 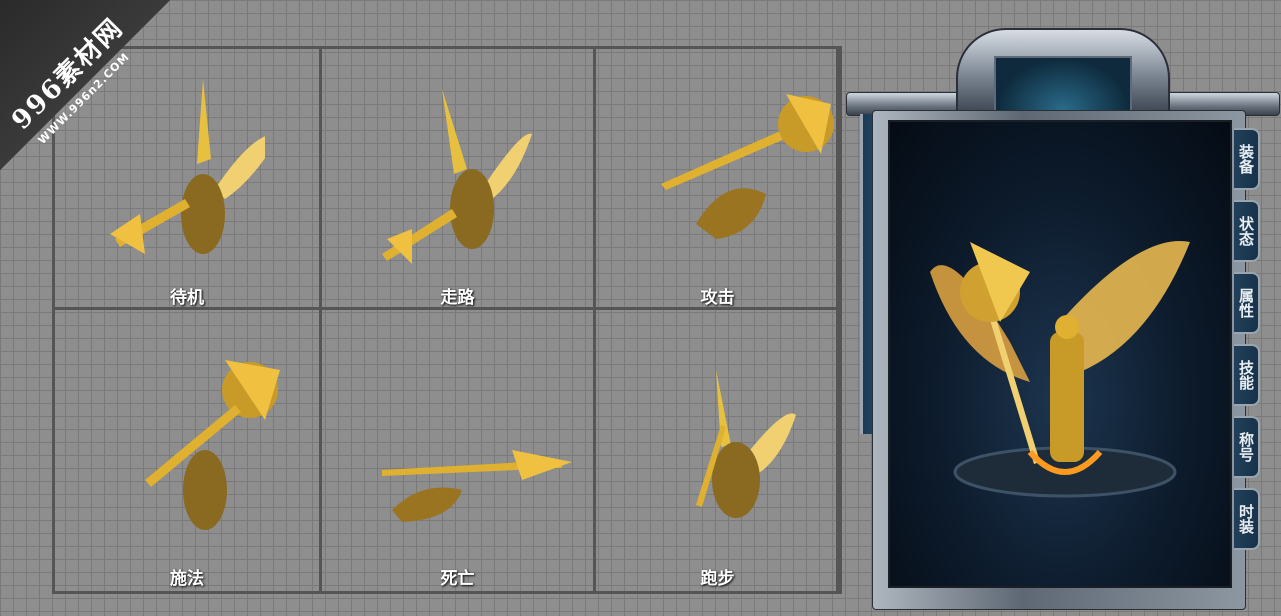 I want to click on character-model, so click(x=1060, y=369).